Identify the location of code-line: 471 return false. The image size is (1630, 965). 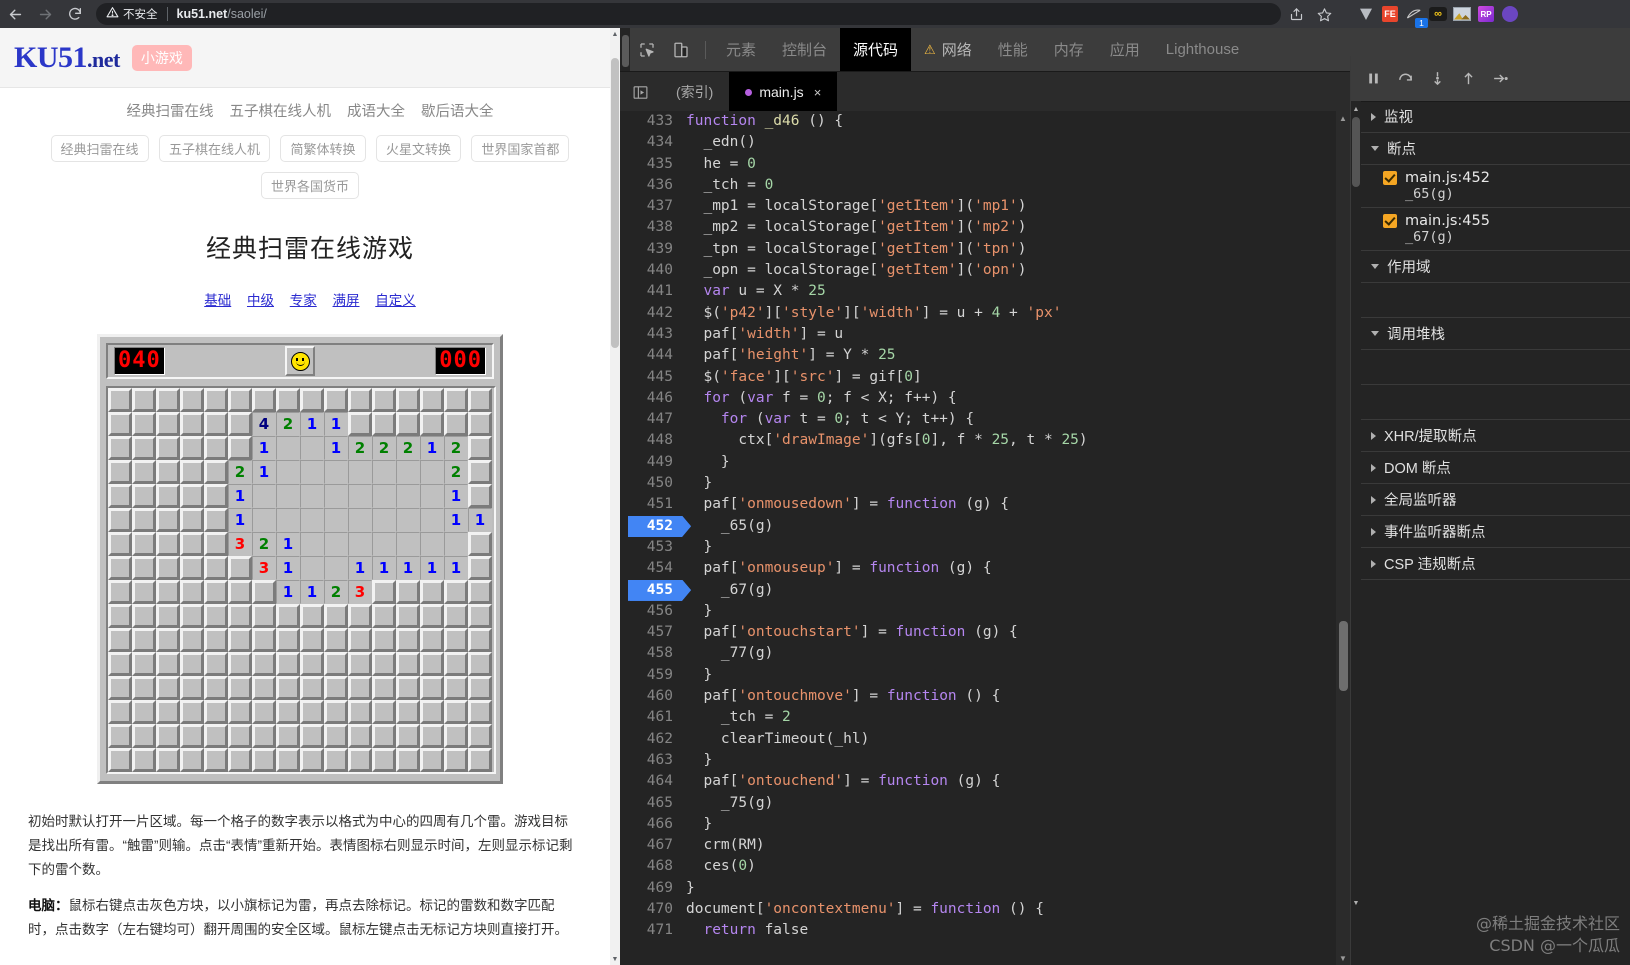
(983, 930).